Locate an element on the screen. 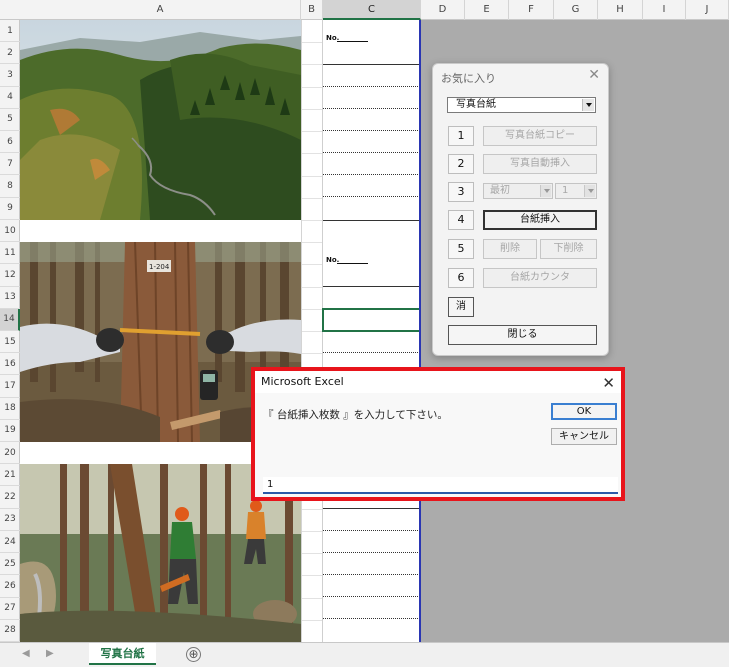 The image size is (729, 667). sheet-tab-bar: ◀ ▶ 写真台紙 ⊕ is located at coordinates (364, 654).